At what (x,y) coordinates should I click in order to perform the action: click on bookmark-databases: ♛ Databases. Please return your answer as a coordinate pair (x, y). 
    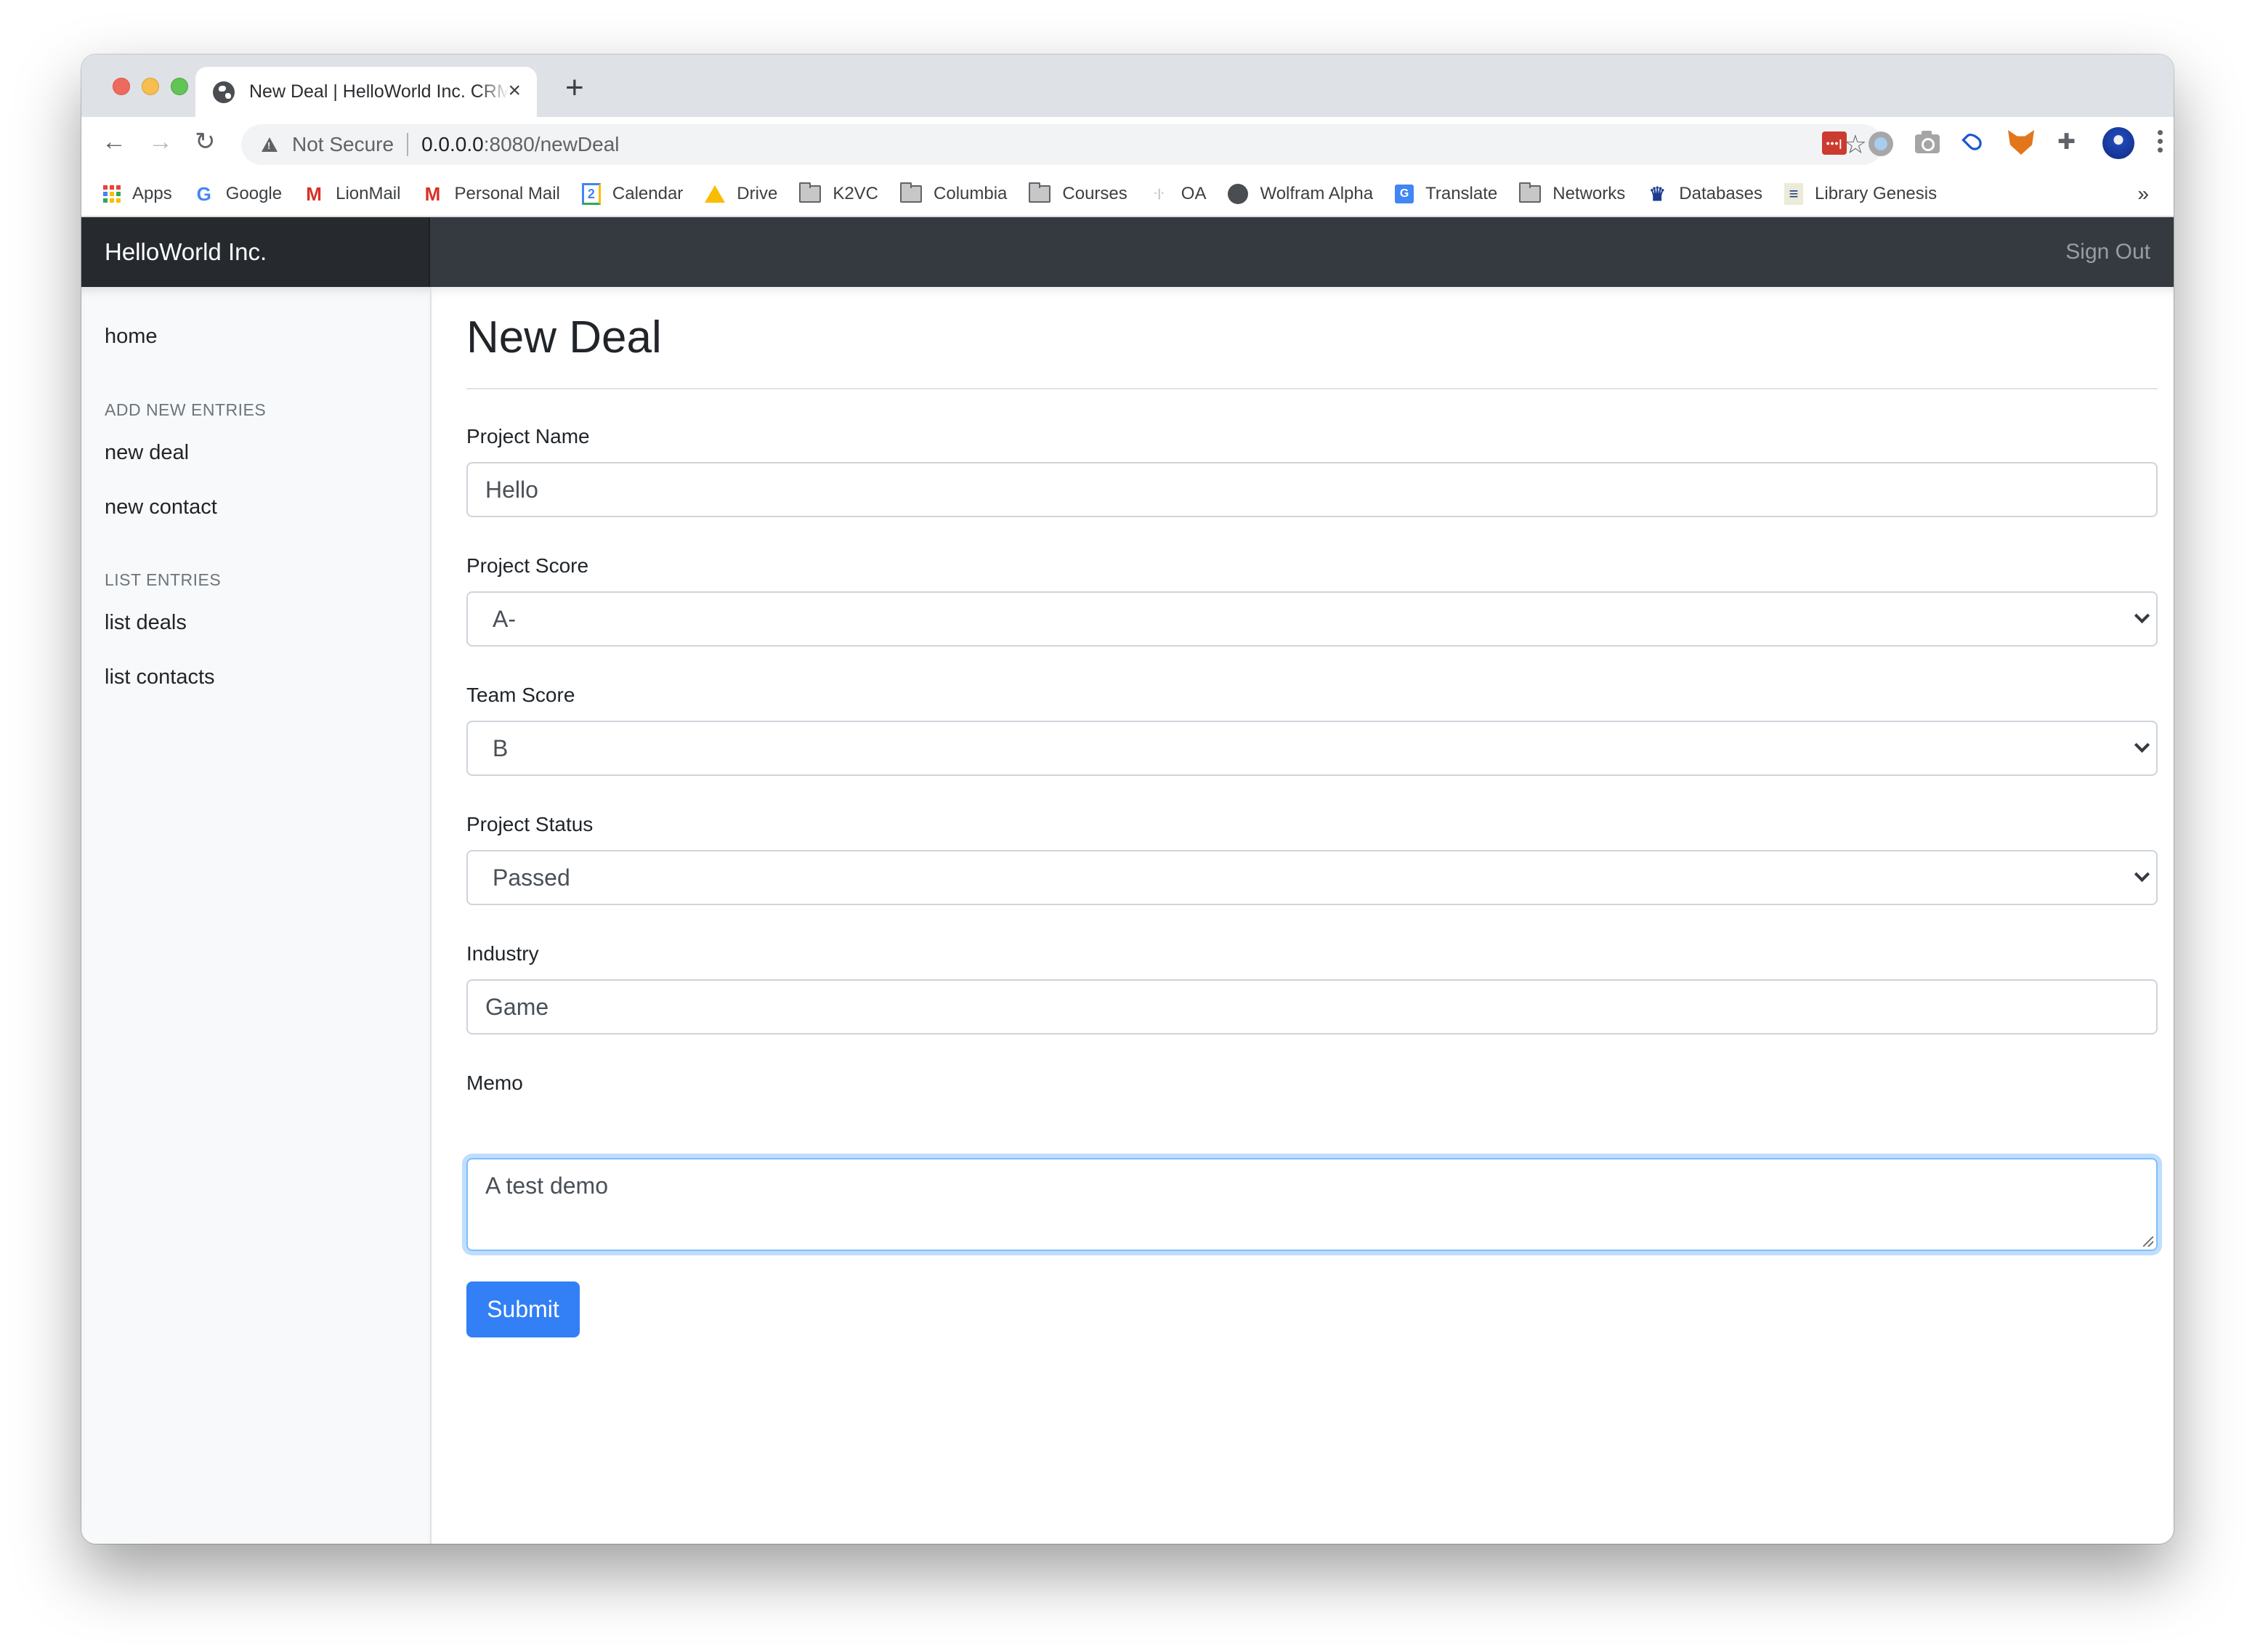
    Looking at the image, I should click on (1704, 194).